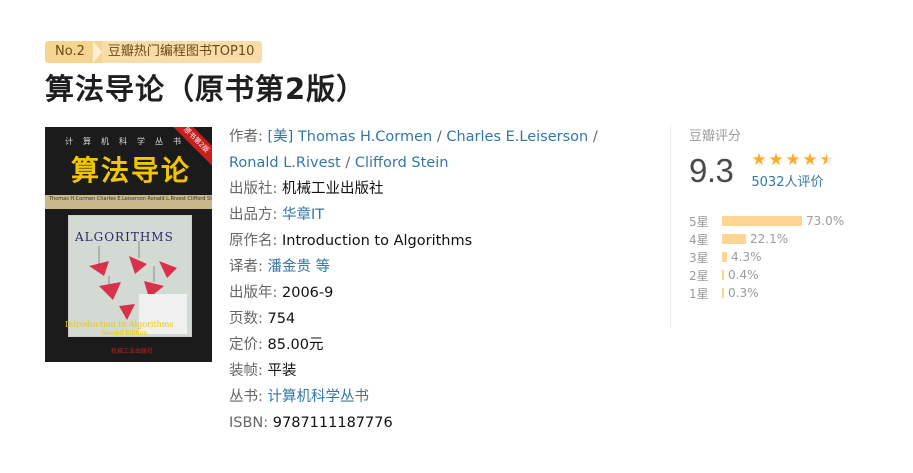 The width and height of the screenshot is (913, 473). Describe the element at coordinates (439, 189) in the screenshot. I see `publisher-row: 出版社: 机械工业出版社` at that location.